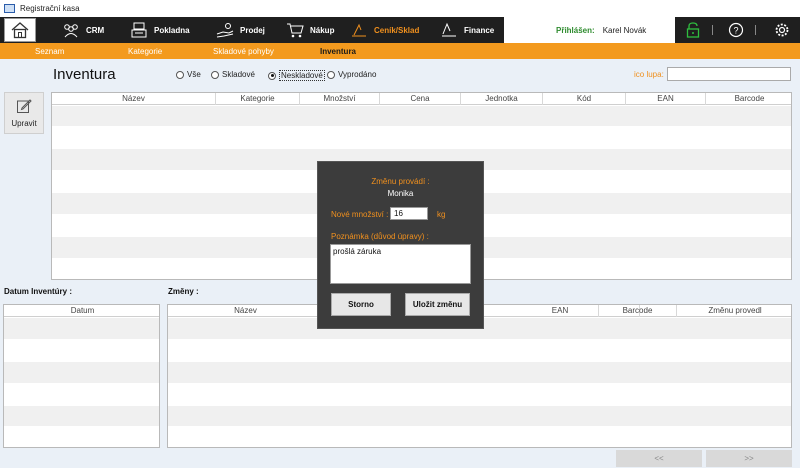 The height and width of the screenshot is (468, 800). I want to click on subnav-kategorie: Kategorie, so click(145, 51).